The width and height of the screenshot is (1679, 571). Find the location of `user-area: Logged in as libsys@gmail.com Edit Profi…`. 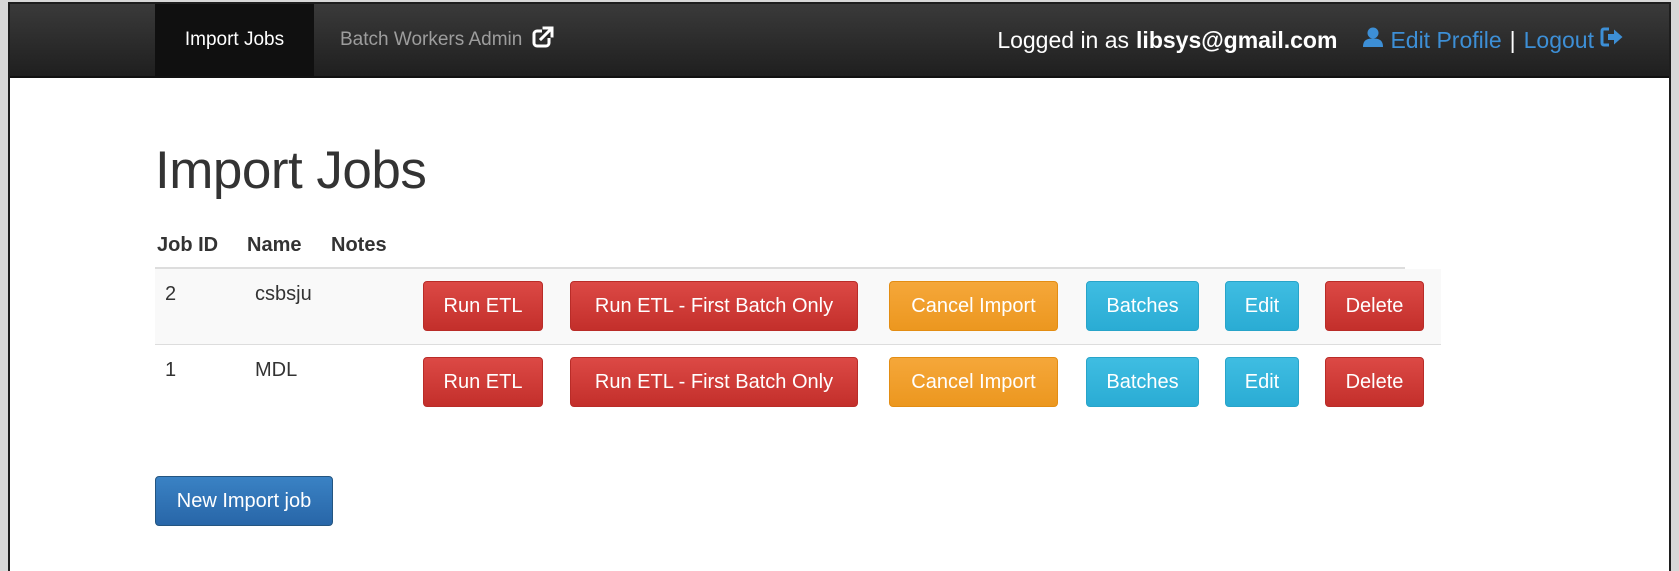

user-area: Logged in as libsys@gmail.com Edit Profi… is located at coordinates (1310, 40).